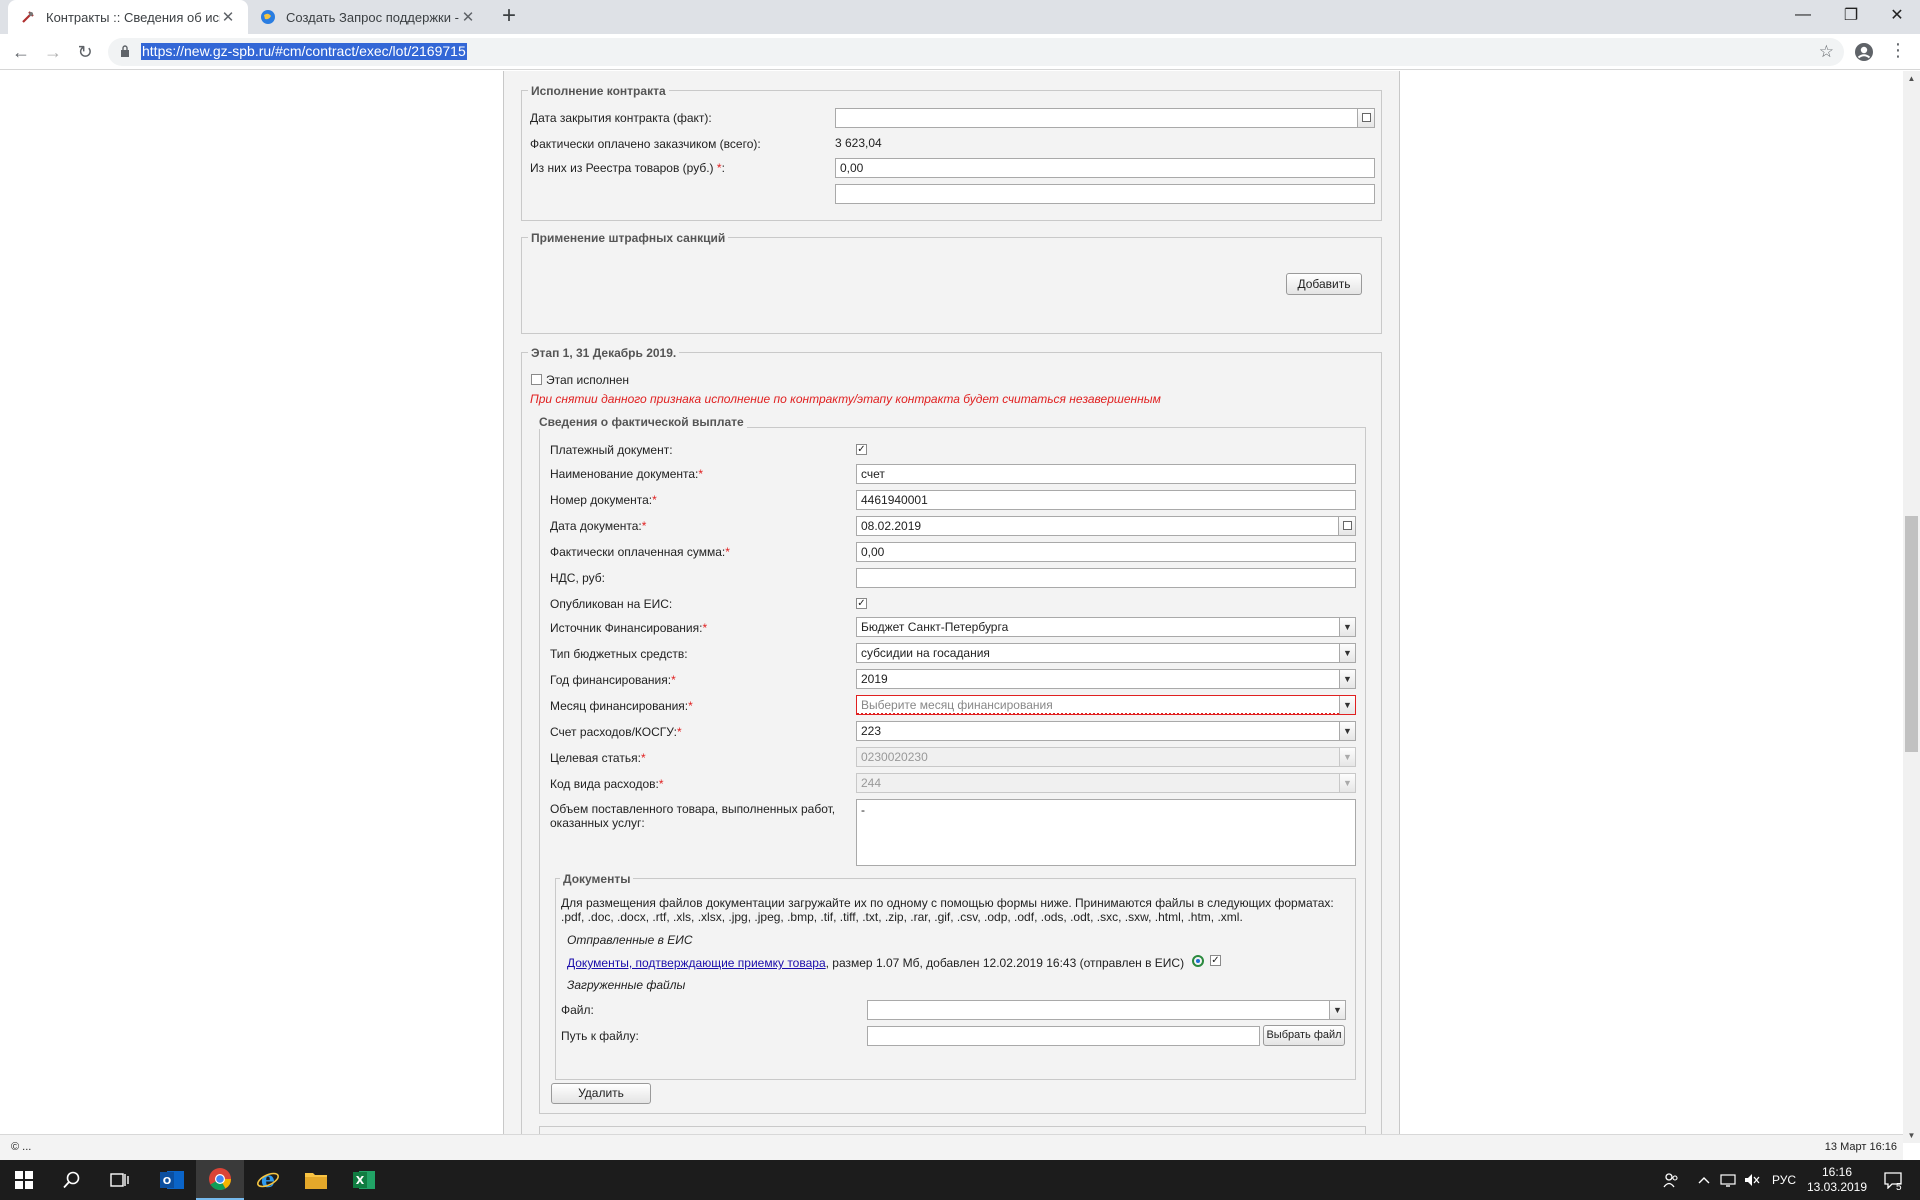  Describe the element at coordinates (1106, 731) in the screenshot. I see `account-select: 223 ▼` at that location.